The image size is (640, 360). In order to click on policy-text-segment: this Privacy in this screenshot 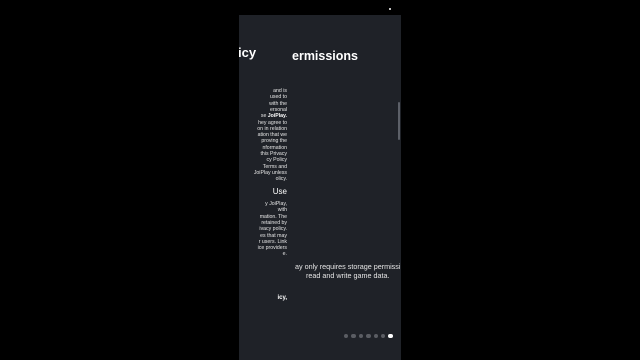, I will do `click(273, 154)`.